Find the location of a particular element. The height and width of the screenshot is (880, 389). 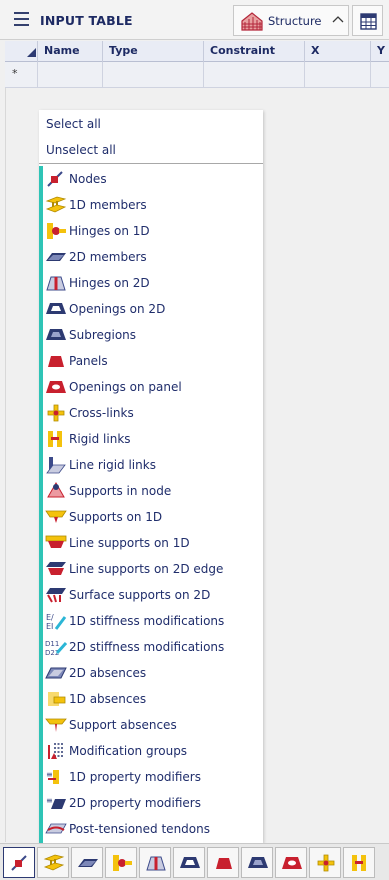

menu-item: Subregions is located at coordinates (153, 335).